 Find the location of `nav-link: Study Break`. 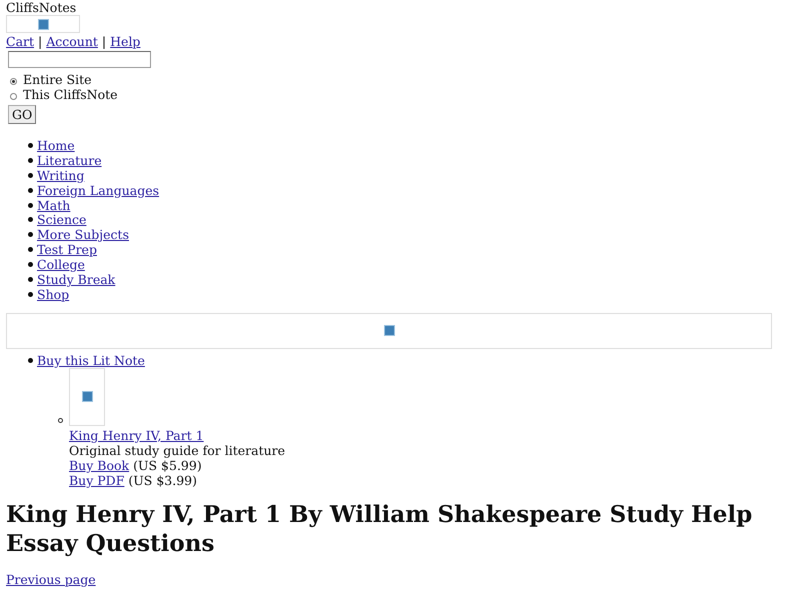

nav-link: Study Break is located at coordinates (76, 279).